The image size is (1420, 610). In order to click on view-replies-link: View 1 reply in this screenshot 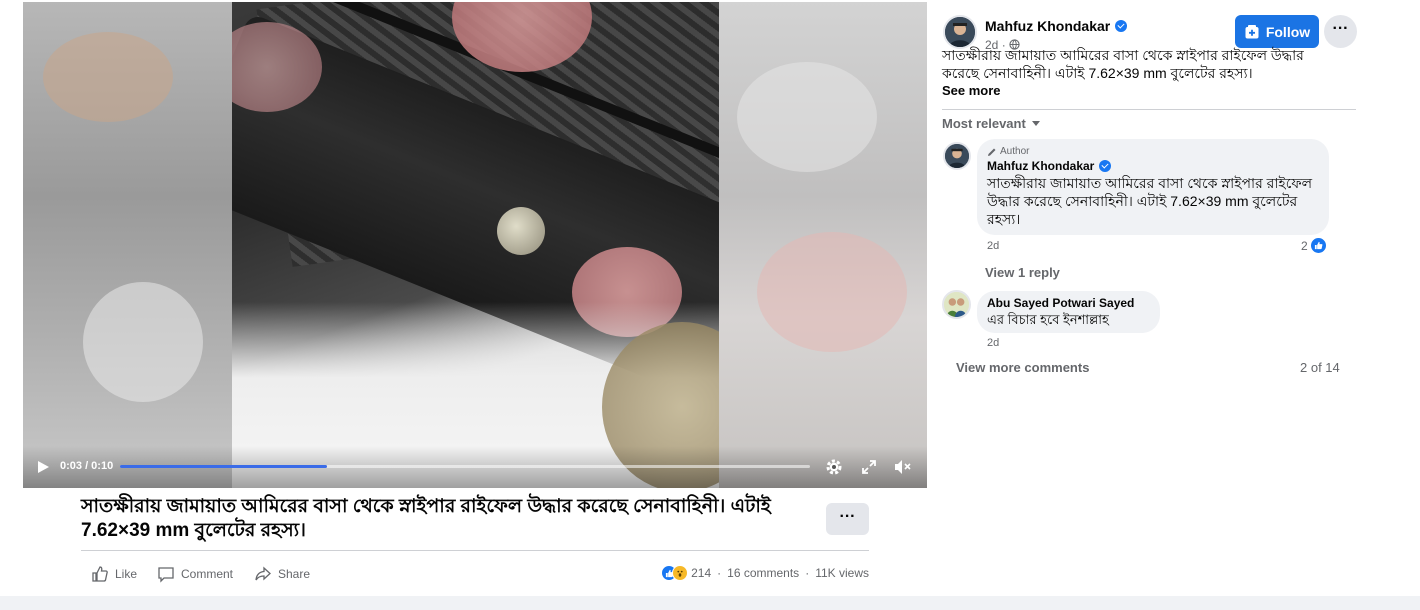, I will do `click(1022, 272)`.